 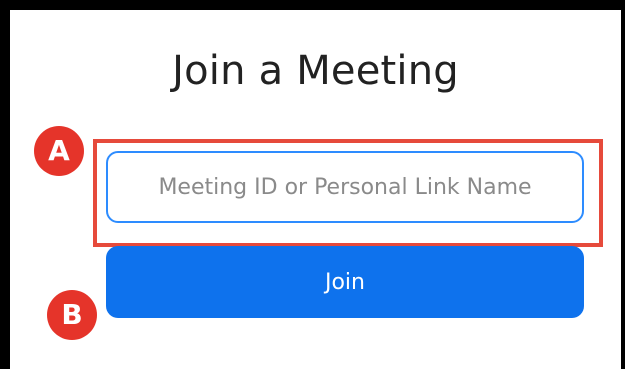 I want to click on join-button: Join, so click(x=345, y=282).